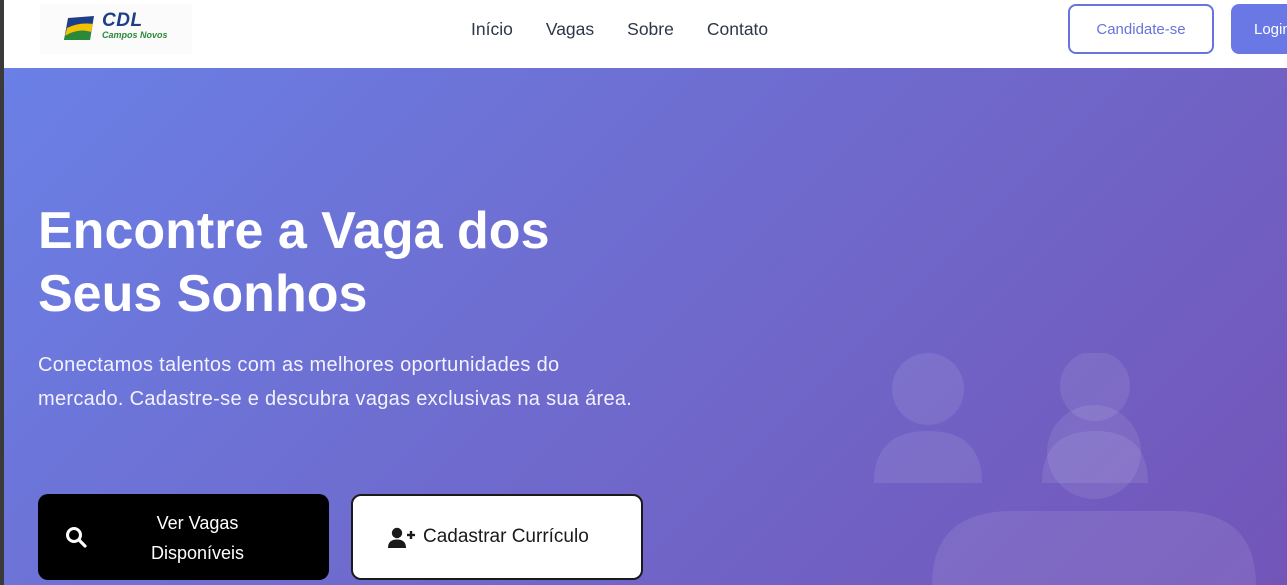  I want to click on nav-item-contato: Contato, so click(737, 29).